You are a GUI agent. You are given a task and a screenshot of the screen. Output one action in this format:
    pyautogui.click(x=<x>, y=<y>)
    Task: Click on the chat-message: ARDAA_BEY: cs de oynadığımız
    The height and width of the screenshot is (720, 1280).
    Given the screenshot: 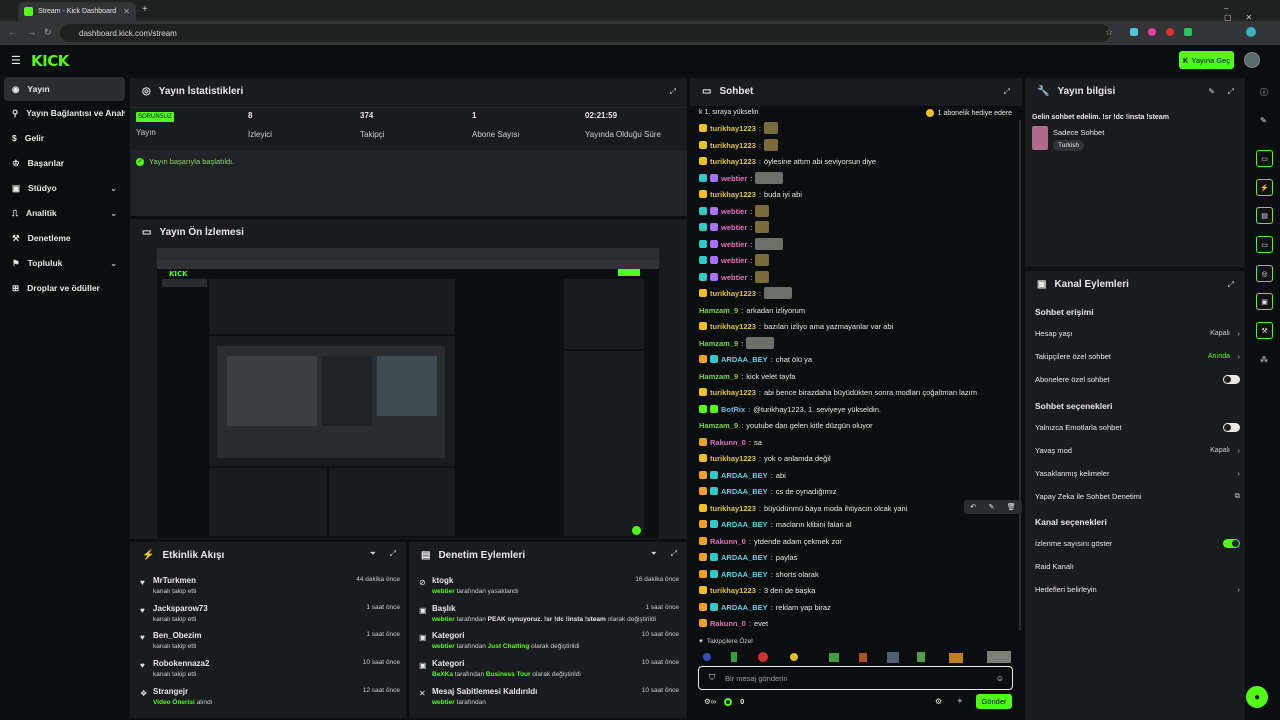 What is the action you would take?
    pyautogui.click(x=768, y=491)
    